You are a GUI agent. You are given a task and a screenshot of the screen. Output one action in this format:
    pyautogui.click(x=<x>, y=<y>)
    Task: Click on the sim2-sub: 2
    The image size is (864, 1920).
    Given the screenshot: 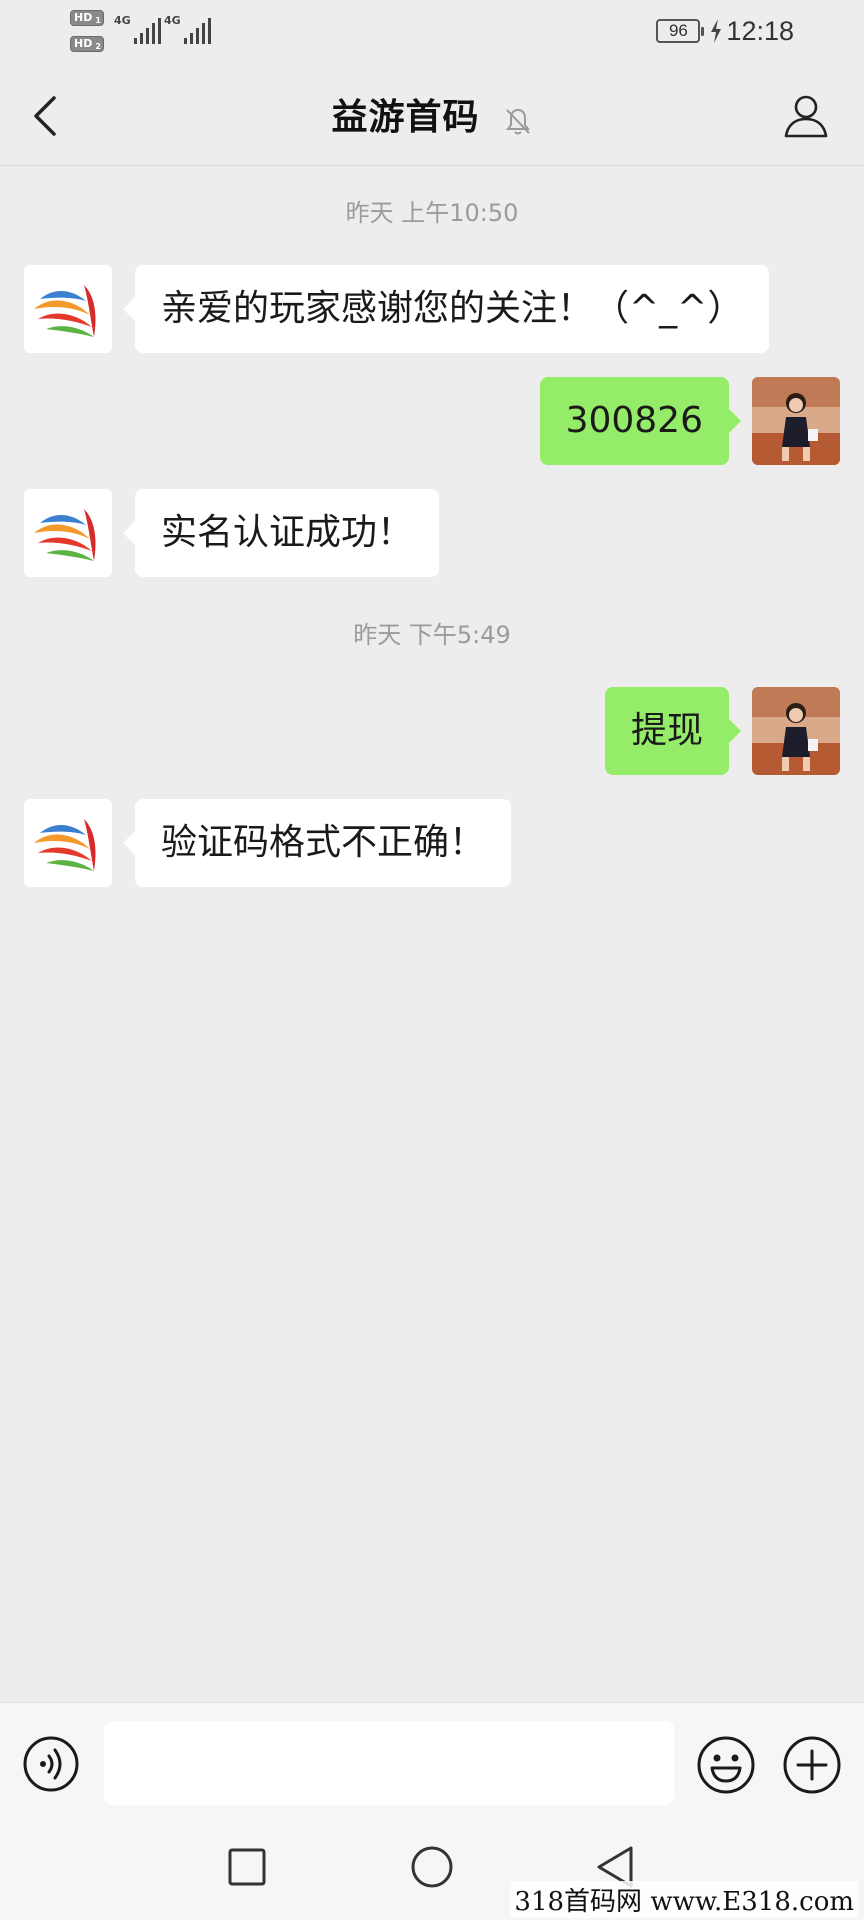 What is the action you would take?
    pyautogui.click(x=98, y=46)
    